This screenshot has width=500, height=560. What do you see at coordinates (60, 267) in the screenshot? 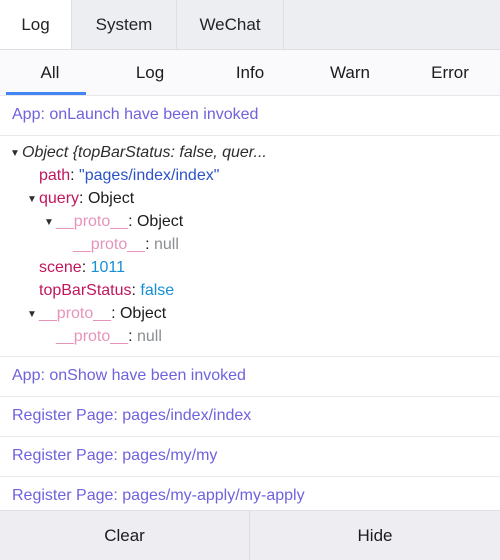
I see `object-key: scene` at bounding box center [60, 267].